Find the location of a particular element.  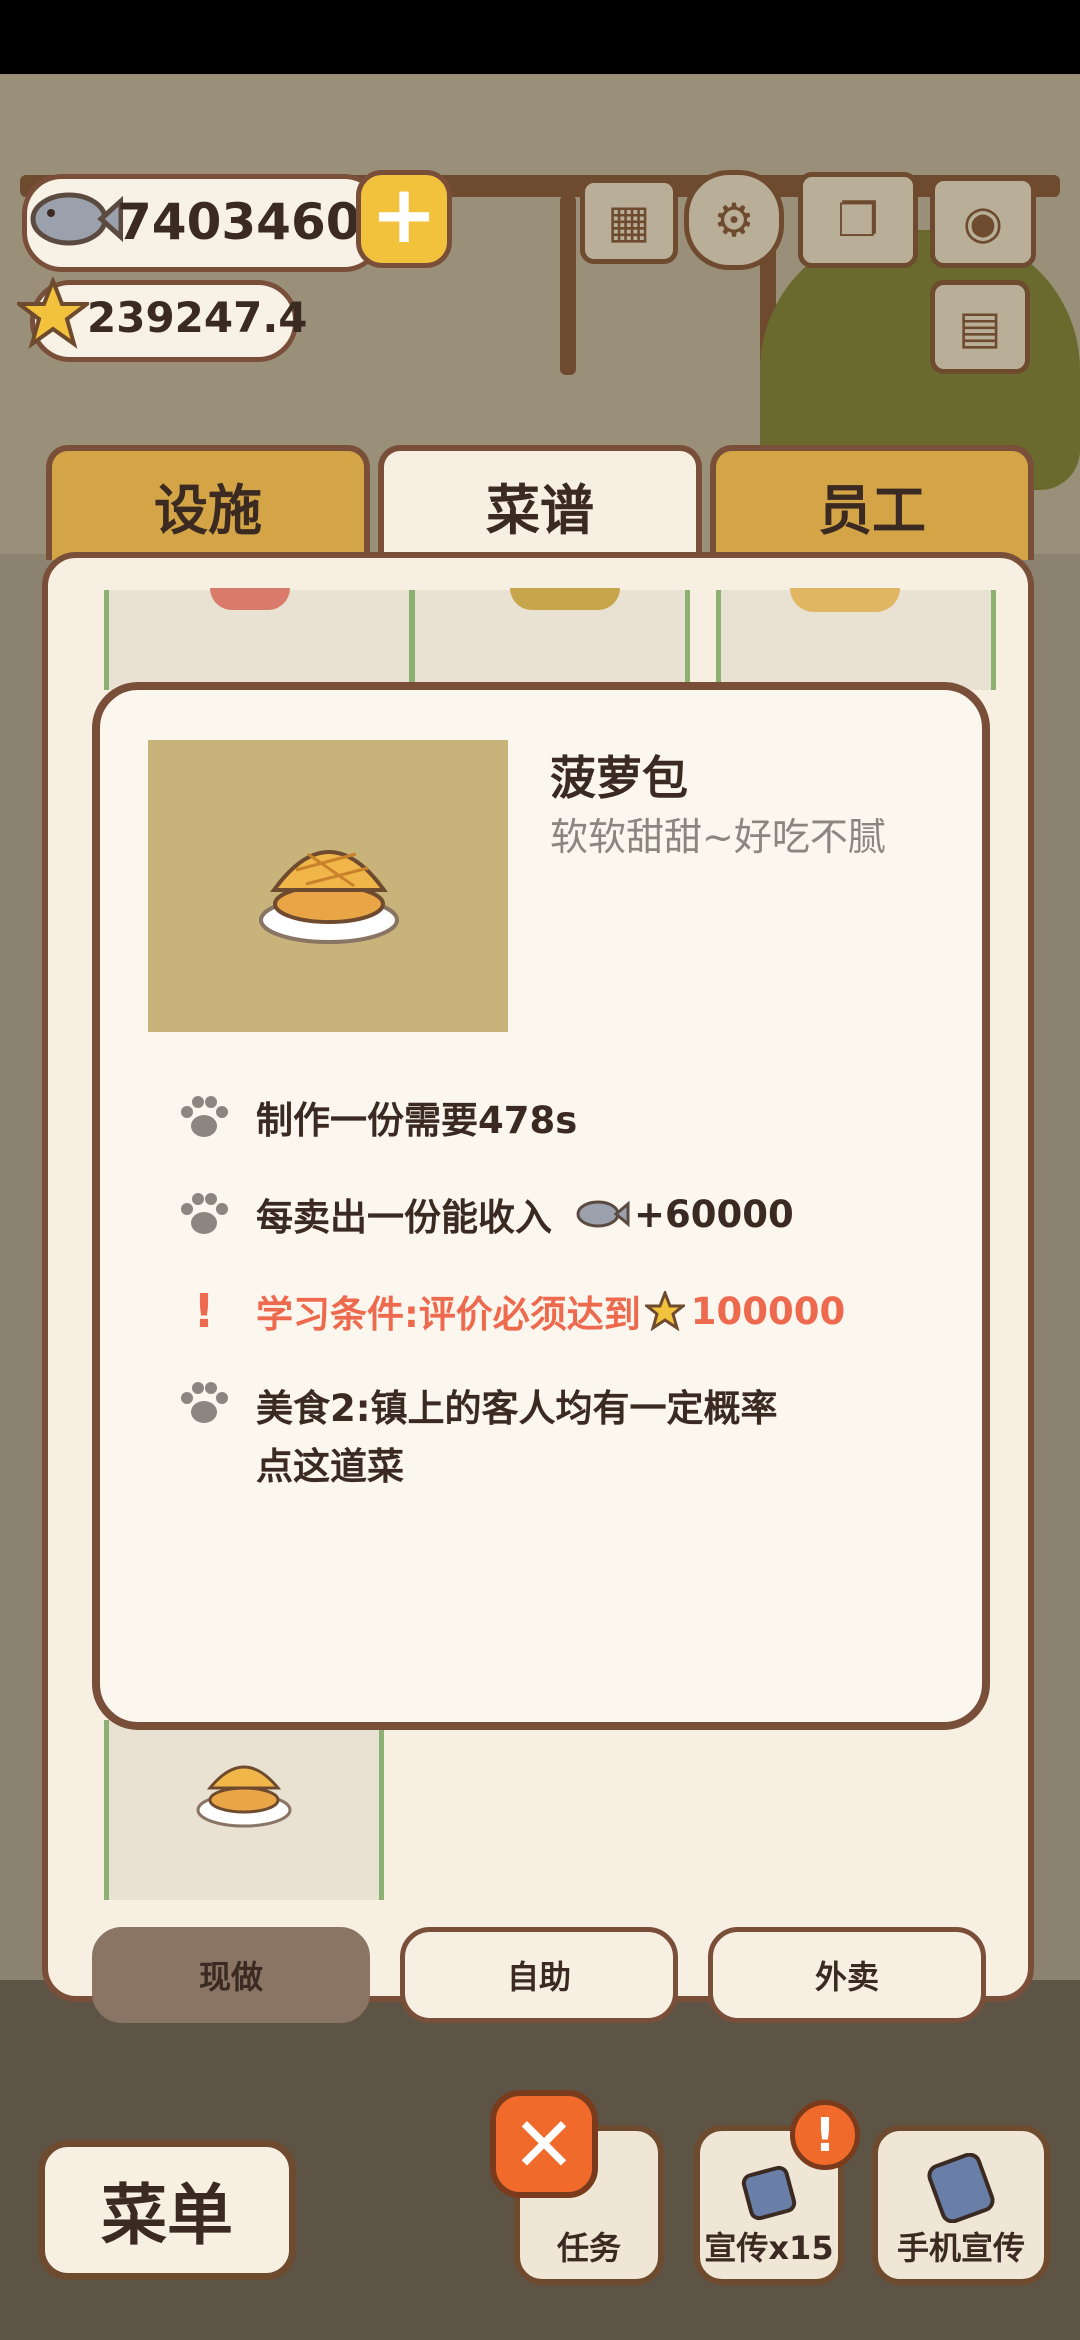

tab-label: 菜谱 is located at coordinates (540, 510).